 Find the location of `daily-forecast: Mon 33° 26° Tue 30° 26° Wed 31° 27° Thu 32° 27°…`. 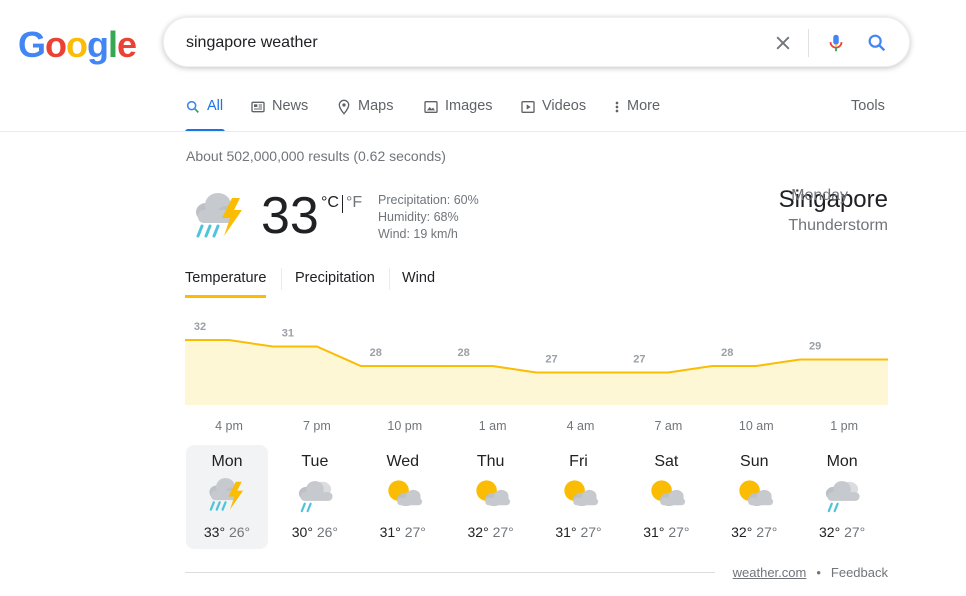

daily-forecast: Mon 33° 26° Tue 30° 26° Wed 31° 27° Thu 32° 27°… is located at coordinates (536, 497).